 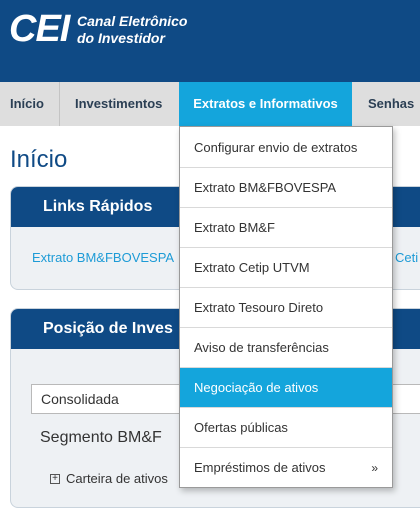 What do you see at coordinates (286, 348) in the screenshot?
I see `menu-item-aviso-transferencias: Aviso de transferências` at bounding box center [286, 348].